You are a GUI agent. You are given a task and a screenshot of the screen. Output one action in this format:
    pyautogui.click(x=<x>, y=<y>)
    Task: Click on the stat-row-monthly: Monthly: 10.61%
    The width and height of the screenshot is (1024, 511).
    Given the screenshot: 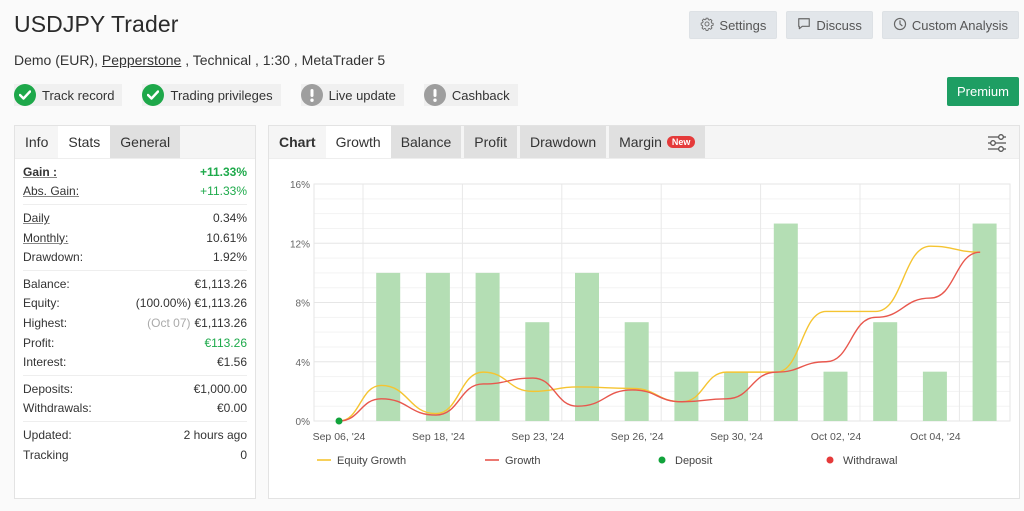 What is the action you would take?
    pyautogui.click(x=135, y=238)
    